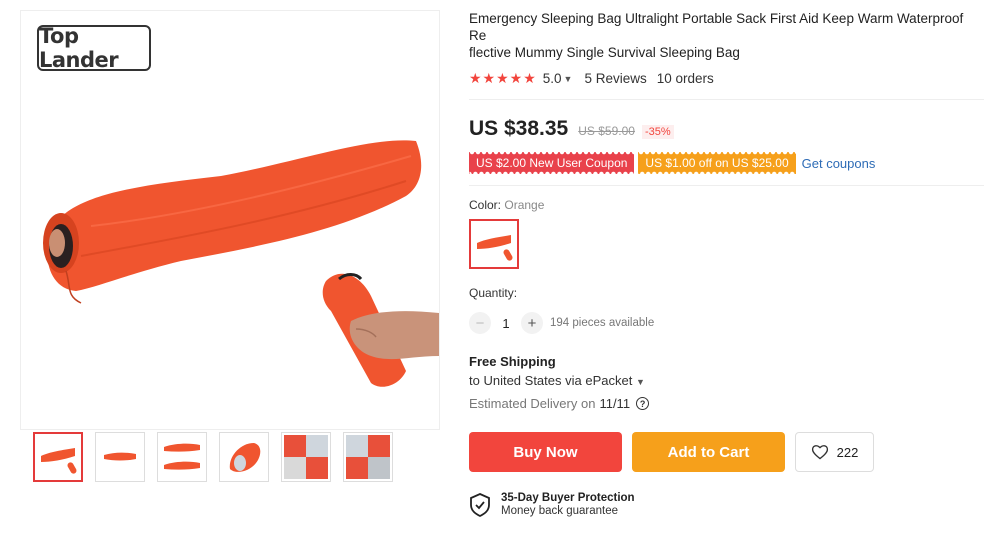  Describe the element at coordinates (494, 244) in the screenshot. I see `color-option-orange` at that location.